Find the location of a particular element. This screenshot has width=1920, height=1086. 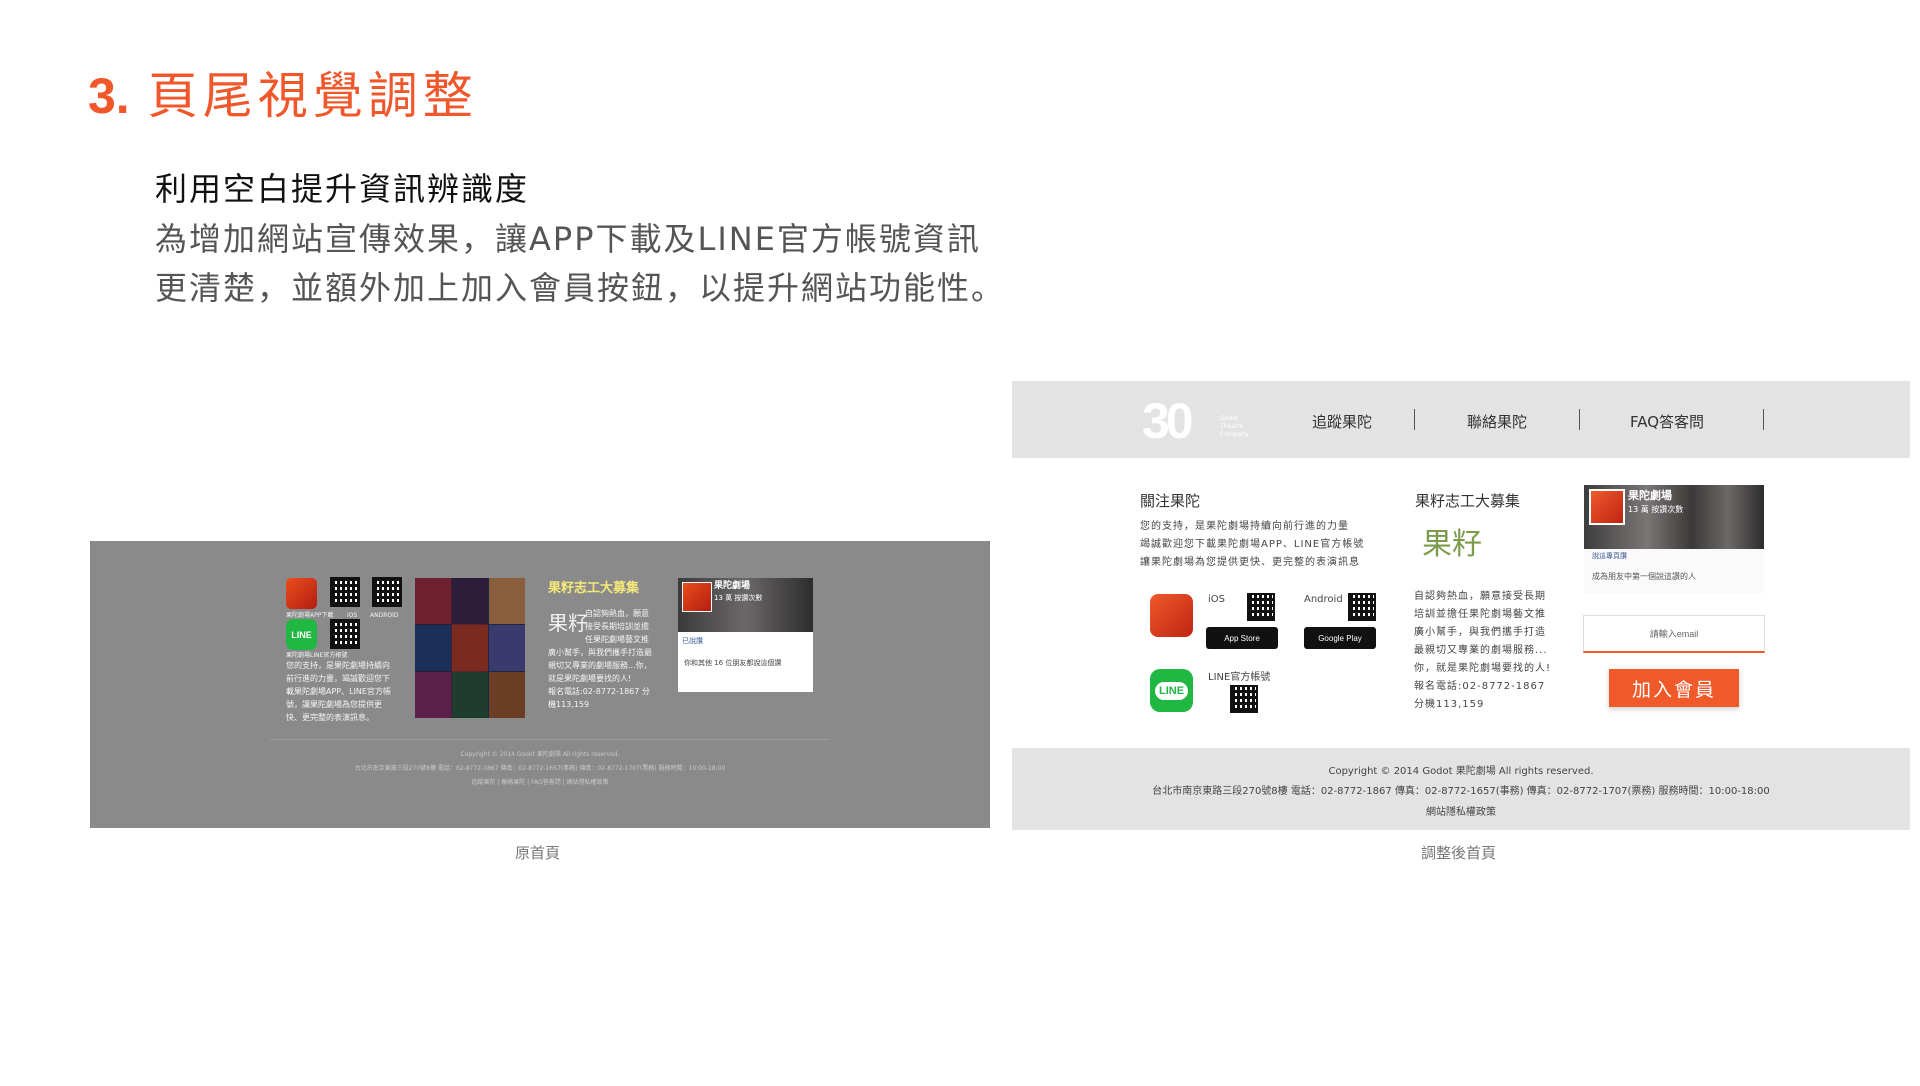

section-number: 3. is located at coordinates (109, 96).